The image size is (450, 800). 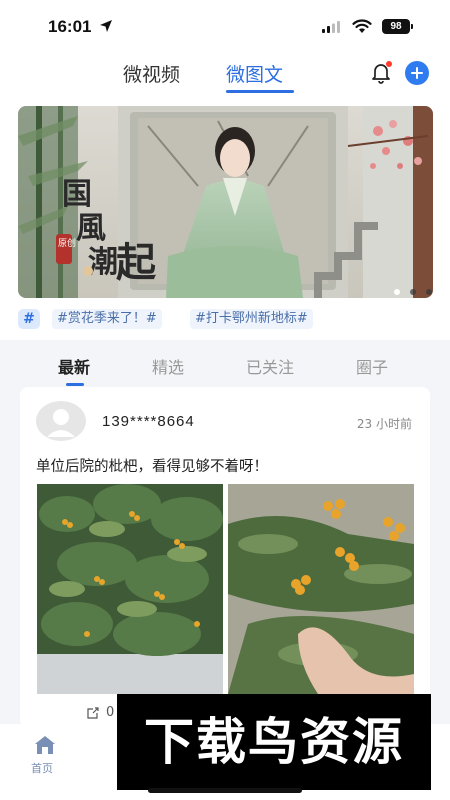 What do you see at coordinates (70, 26) in the screenshot?
I see `status-time: 16:01` at bounding box center [70, 26].